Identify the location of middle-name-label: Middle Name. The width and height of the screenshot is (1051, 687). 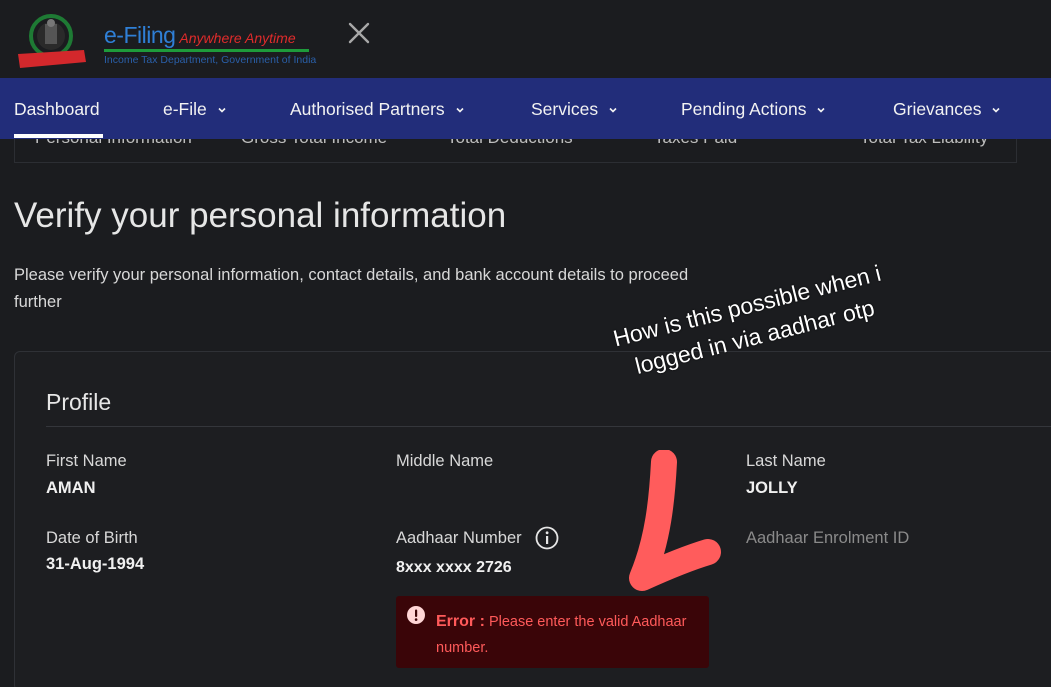
(445, 461).